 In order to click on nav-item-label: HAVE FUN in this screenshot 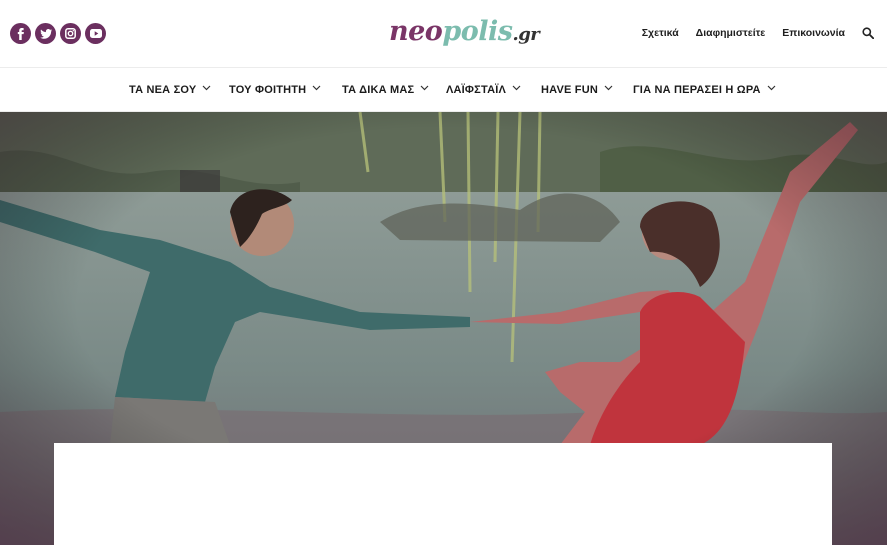, I will do `click(570, 90)`.